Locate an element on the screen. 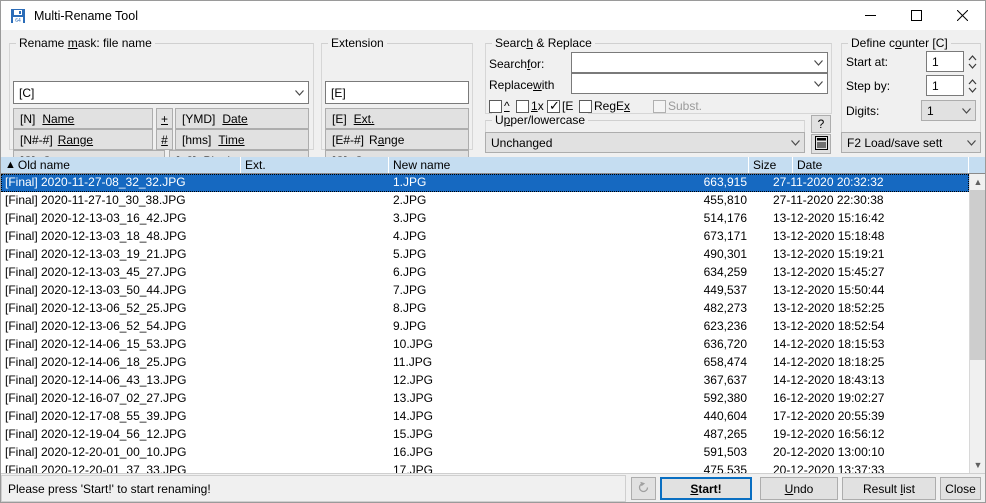 This screenshot has height=503, width=986. column-header-size: Size is located at coordinates (771, 165).